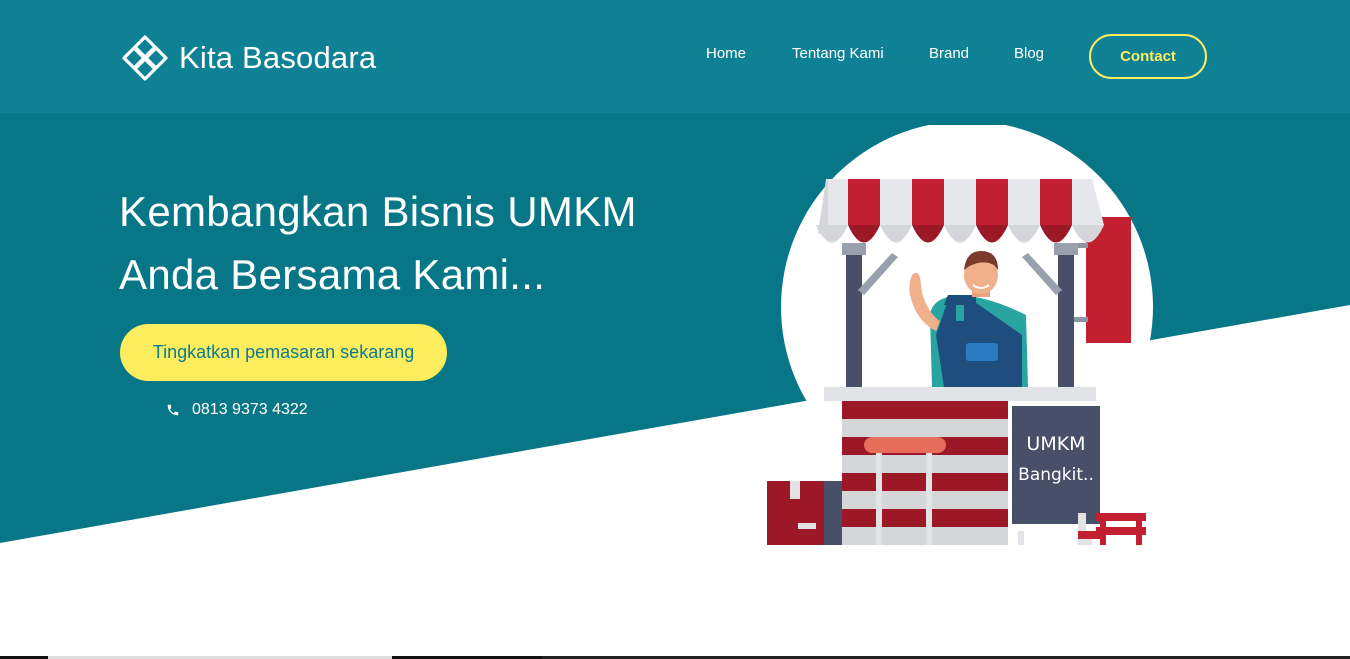  What do you see at coordinates (145, 58) in the screenshot?
I see `flower-logo-icon` at bounding box center [145, 58].